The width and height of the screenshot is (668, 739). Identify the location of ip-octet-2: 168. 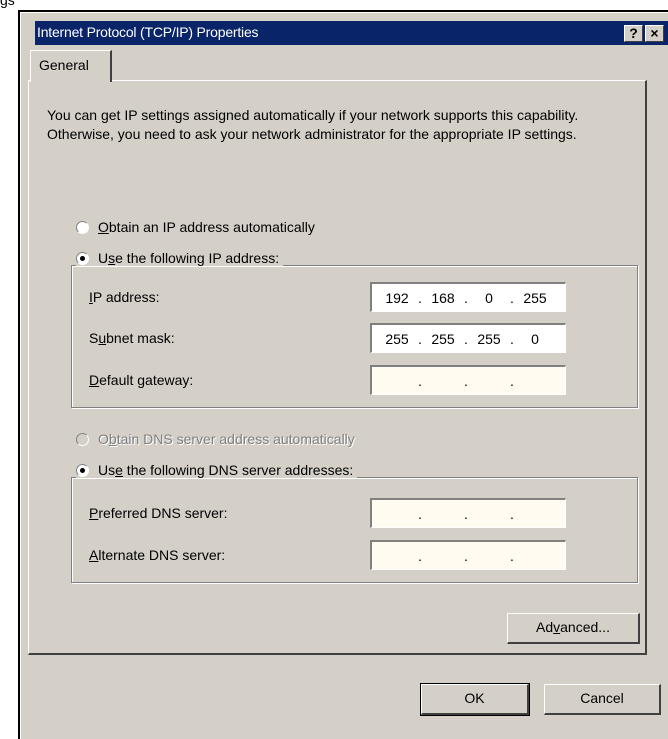
(443, 297).